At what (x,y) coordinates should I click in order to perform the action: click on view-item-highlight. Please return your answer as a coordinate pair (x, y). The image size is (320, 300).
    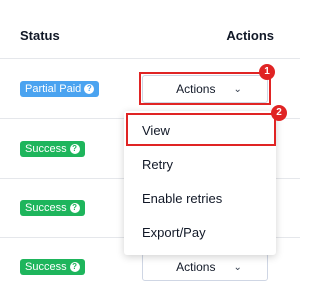
    Looking at the image, I should click on (201, 129).